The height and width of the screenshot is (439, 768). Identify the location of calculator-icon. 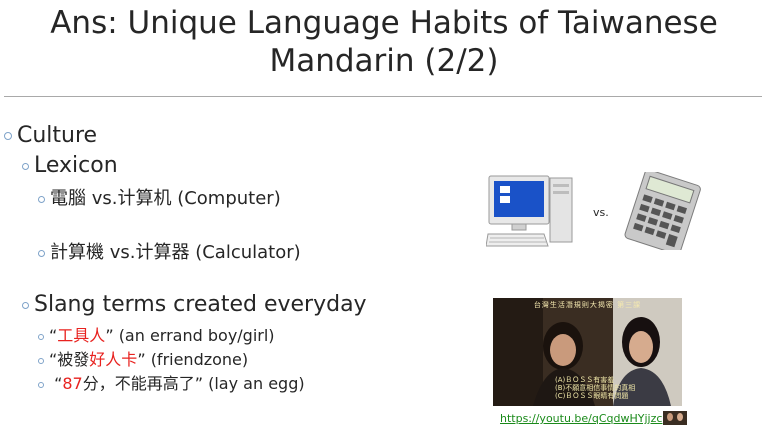
(662, 211).